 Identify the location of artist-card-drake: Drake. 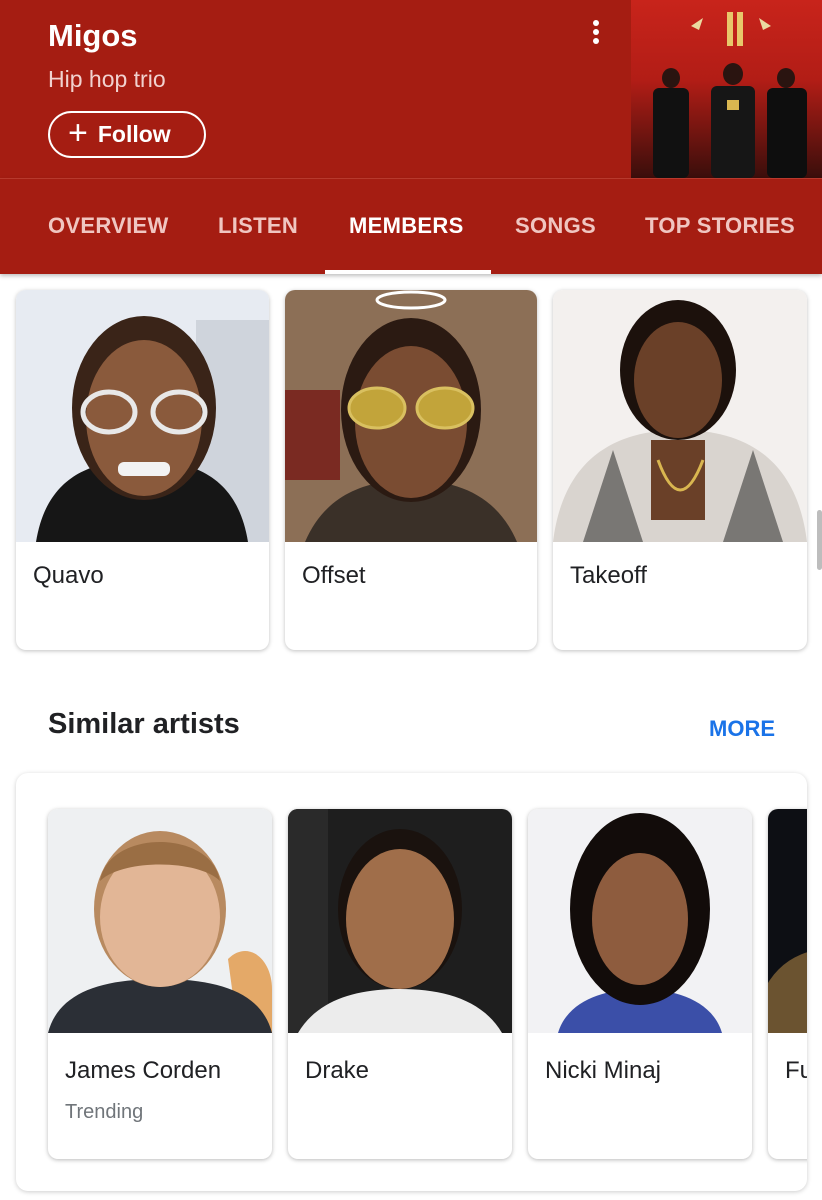
(400, 984).